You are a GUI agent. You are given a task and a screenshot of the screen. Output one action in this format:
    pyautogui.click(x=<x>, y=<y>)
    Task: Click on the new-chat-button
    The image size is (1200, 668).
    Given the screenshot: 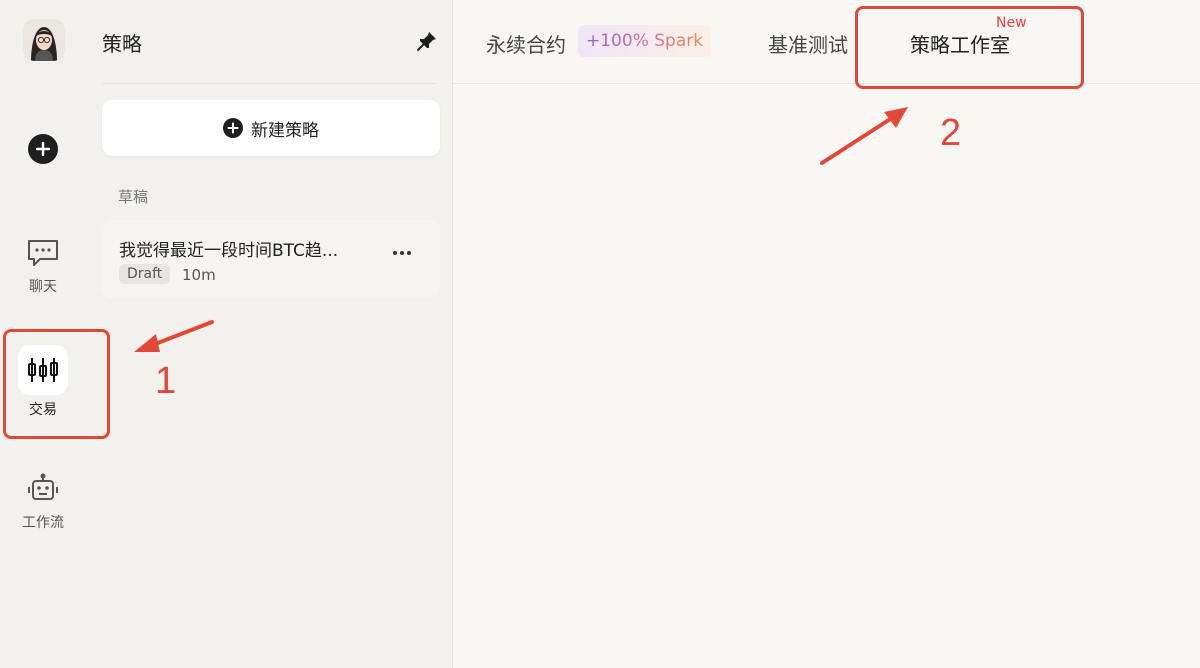 What is the action you would take?
    pyautogui.click(x=43, y=149)
    